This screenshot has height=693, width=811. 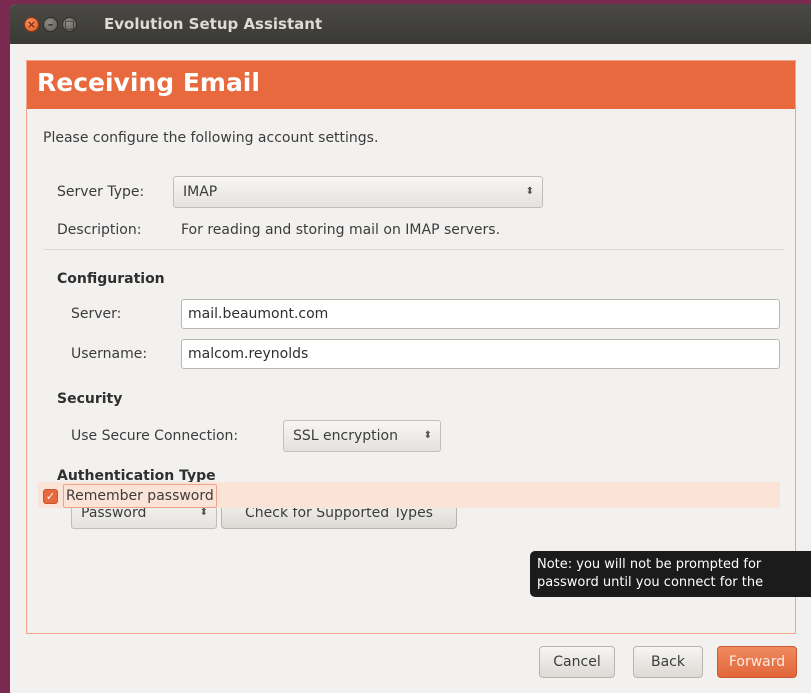 What do you see at coordinates (213, 24) in the screenshot?
I see `window-title: Evolution Setup Assistant` at bounding box center [213, 24].